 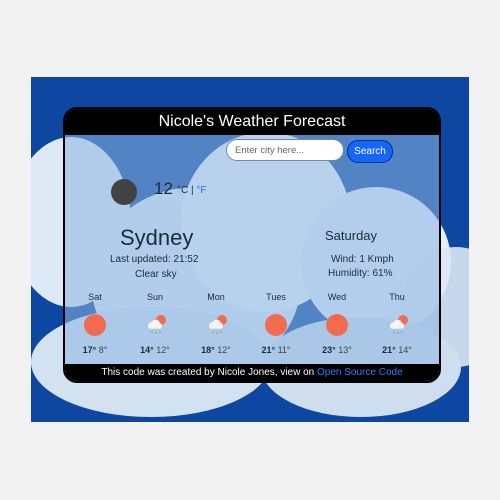 What do you see at coordinates (95, 297) in the screenshot?
I see `forecast-day-name: Sat` at bounding box center [95, 297].